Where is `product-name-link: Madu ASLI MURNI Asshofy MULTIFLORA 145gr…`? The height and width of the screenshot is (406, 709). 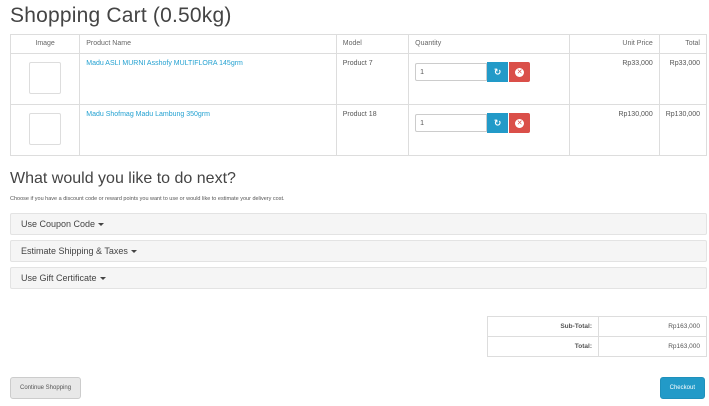 product-name-link: Madu ASLI MURNI Asshofy MULTIFLORA 145gr… is located at coordinates (164, 63).